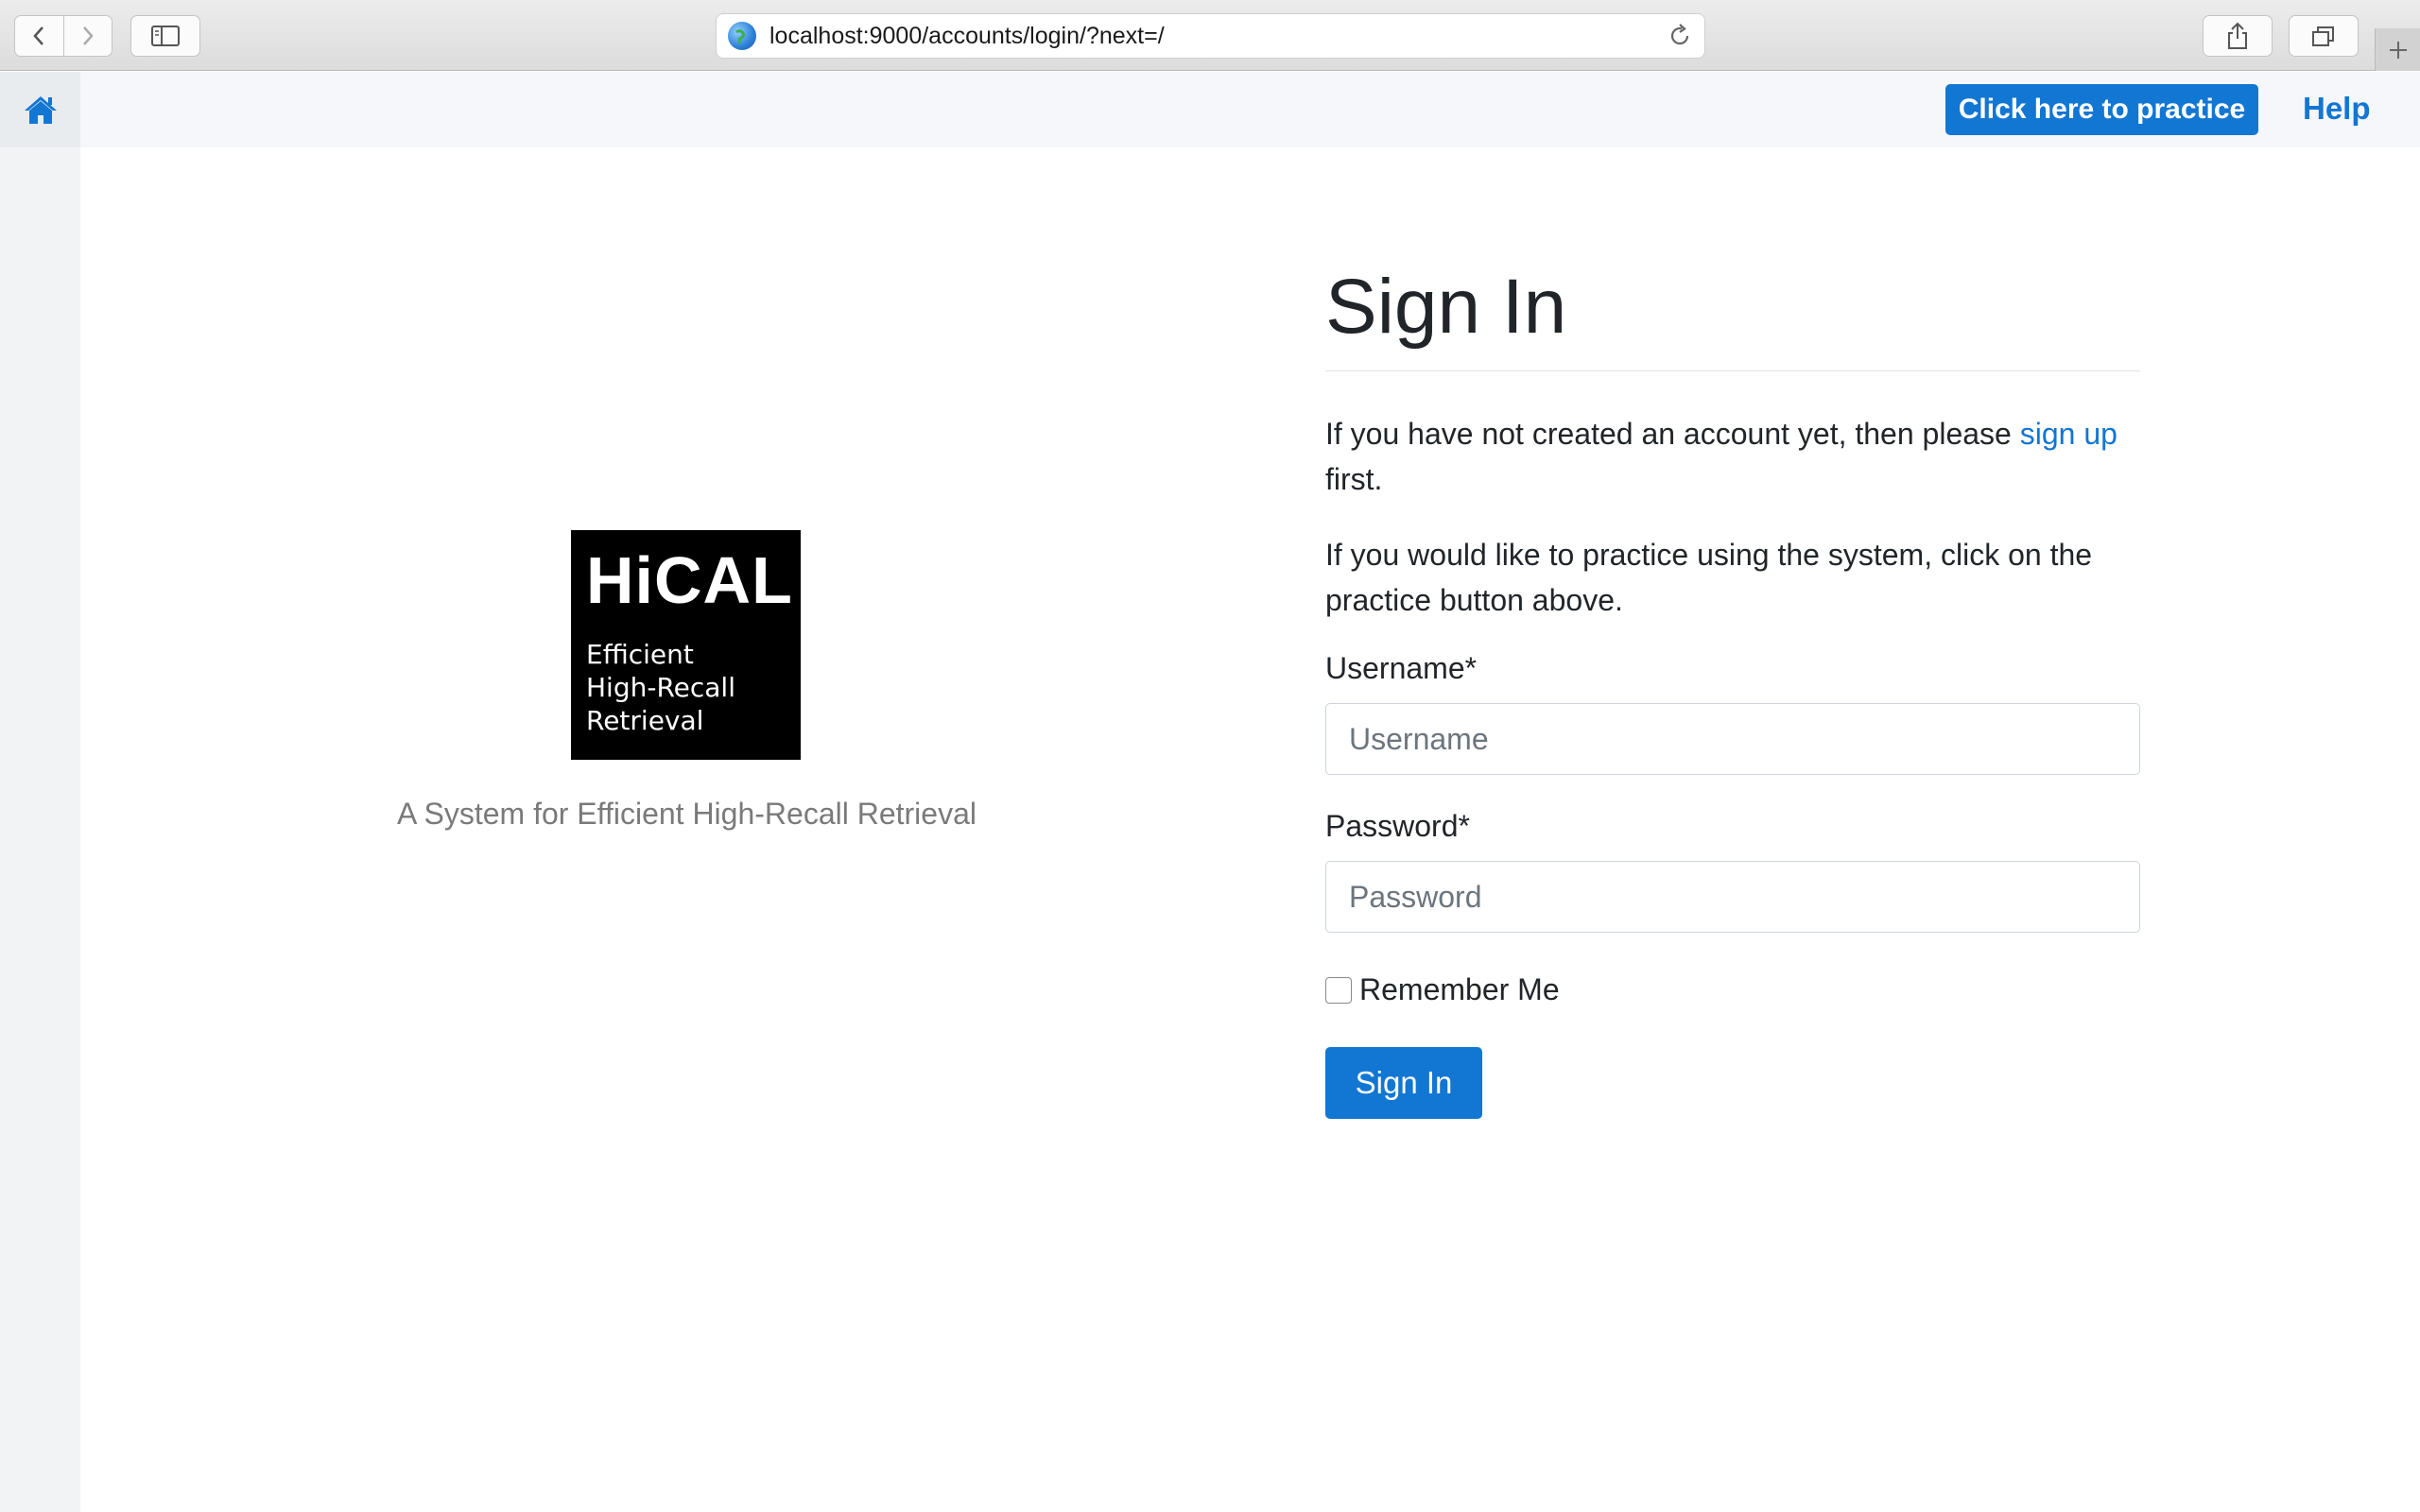 The image size is (2420, 1512). I want to click on sidebar-icon, so click(165, 36).